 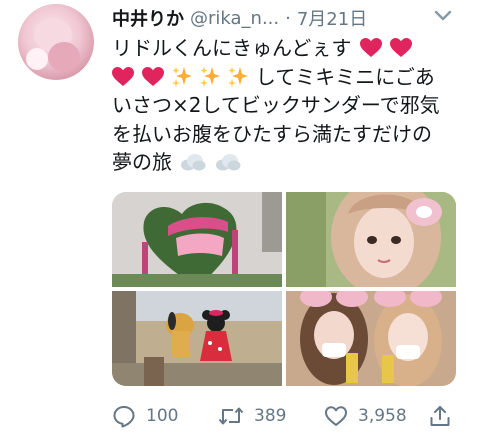 I want to click on tweet-actions: 100 389 3,958, so click(x=287, y=416).